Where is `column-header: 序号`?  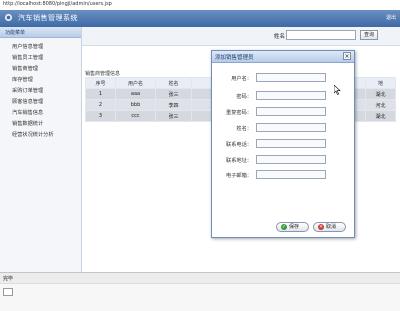
column-header: 序号 is located at coordinates (100, 83).